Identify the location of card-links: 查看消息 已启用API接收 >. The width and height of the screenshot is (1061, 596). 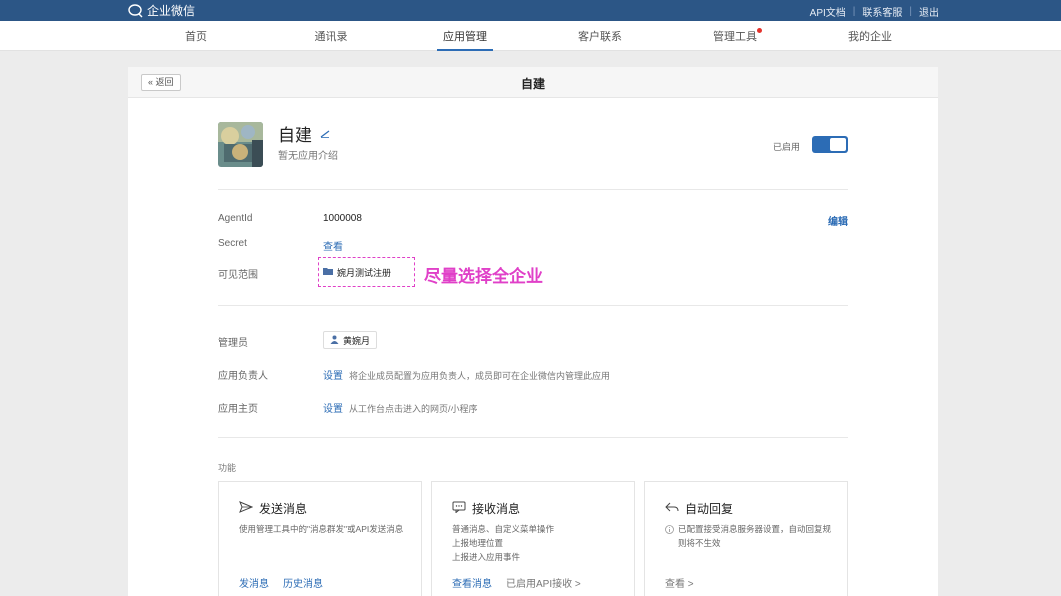
(516, 582).